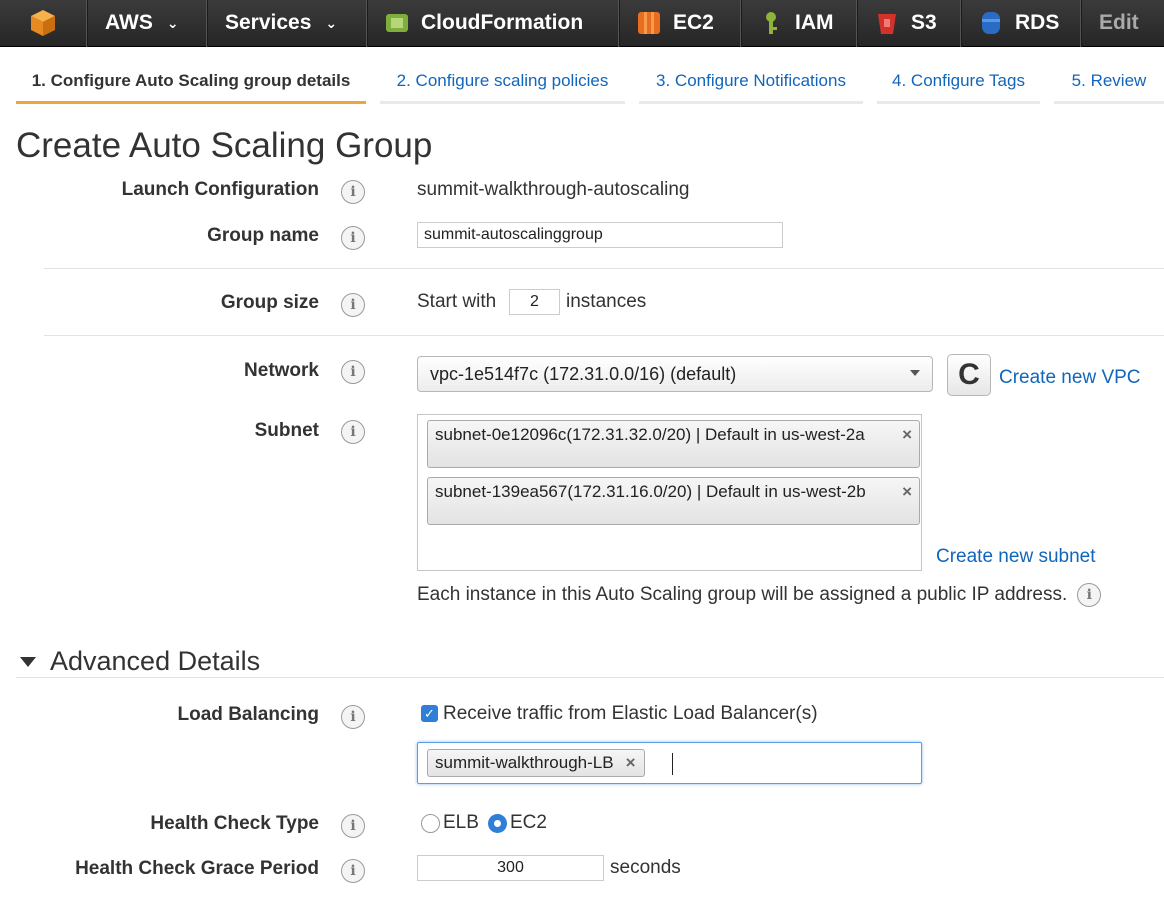 The image size is (1164, 900). I want to click on subnet-label: Subnet, so click(286, 430).